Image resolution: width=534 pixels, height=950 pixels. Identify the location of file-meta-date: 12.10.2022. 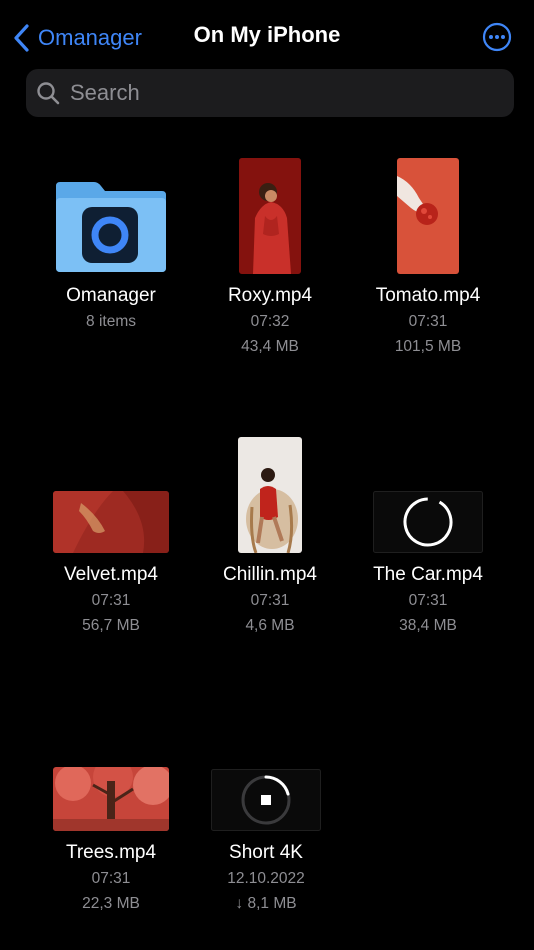
(266, 878).